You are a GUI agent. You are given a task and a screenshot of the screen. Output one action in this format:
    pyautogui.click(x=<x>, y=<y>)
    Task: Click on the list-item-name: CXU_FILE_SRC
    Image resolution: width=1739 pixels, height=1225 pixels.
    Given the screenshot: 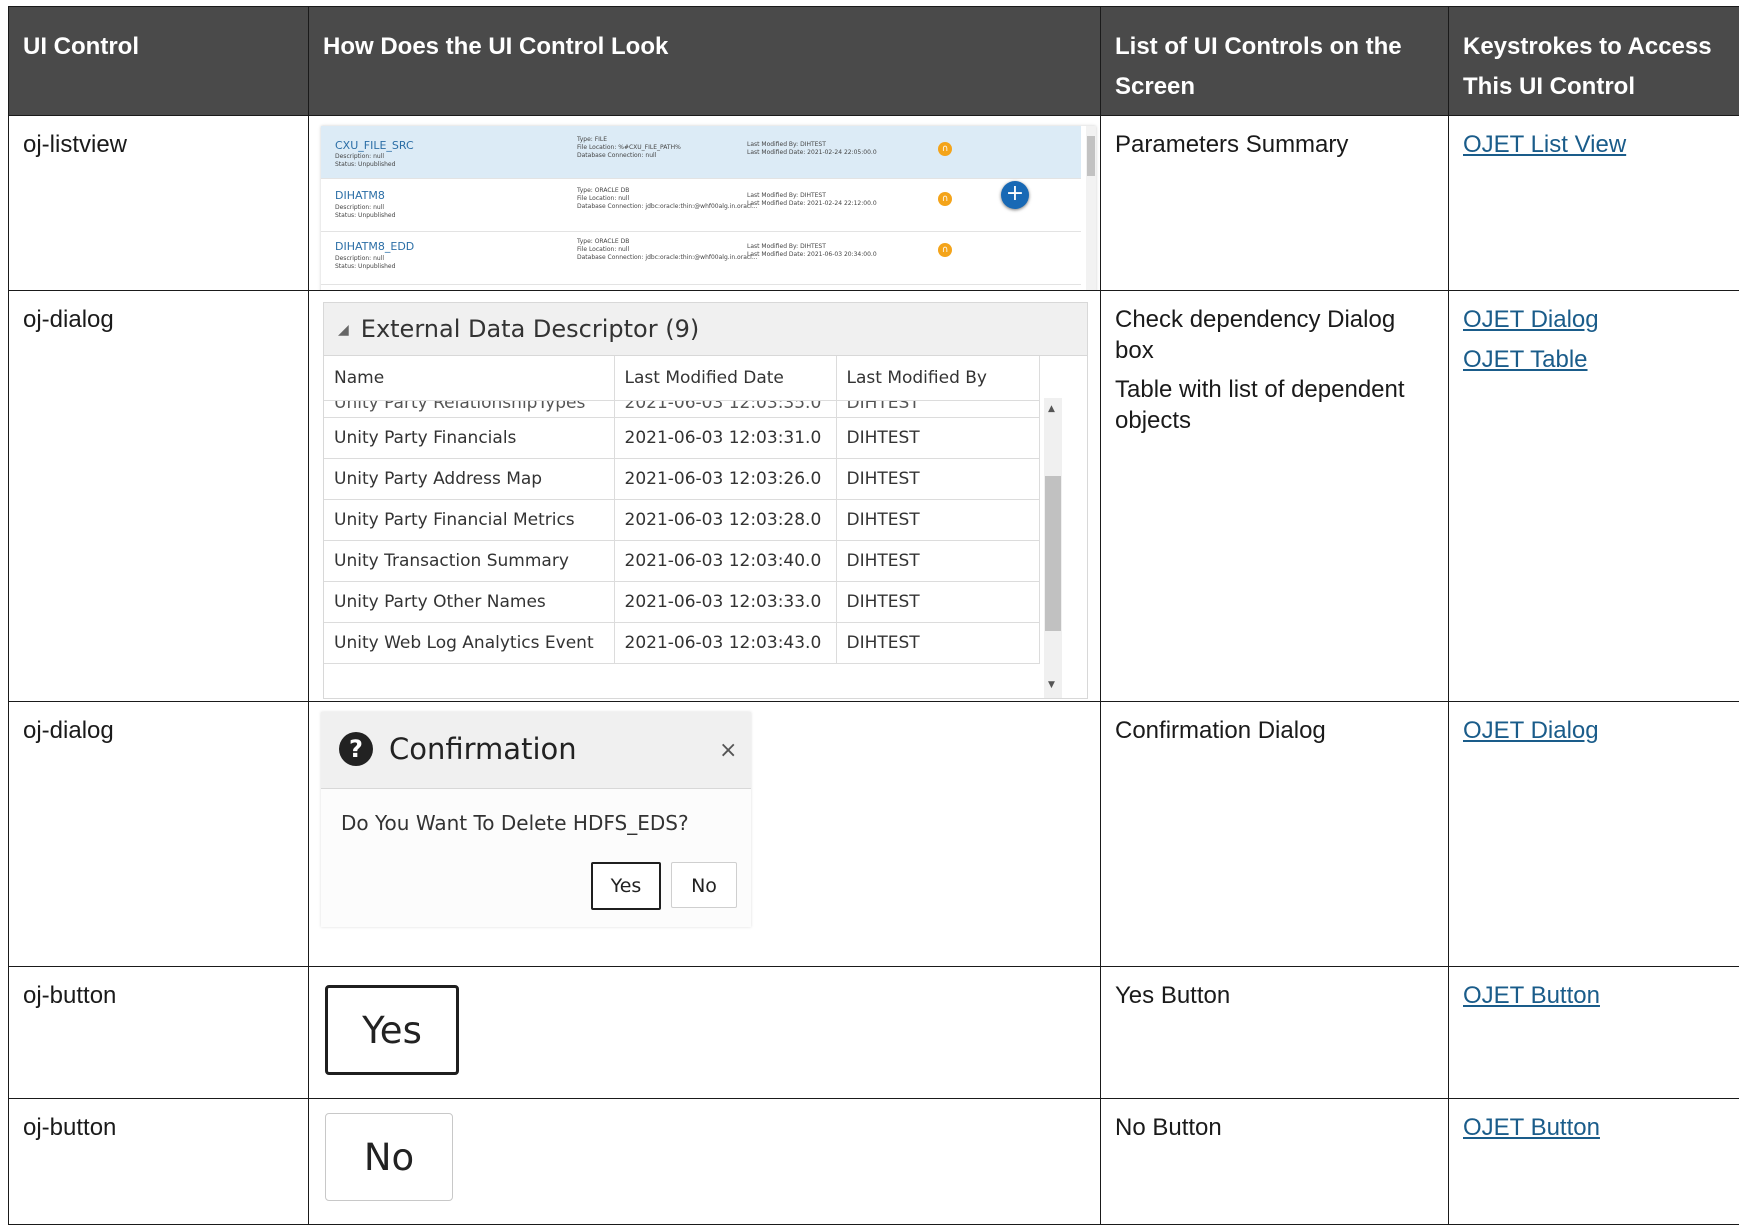 What is the action you would take?
    pyautogui.click(x=374, y=145)
    